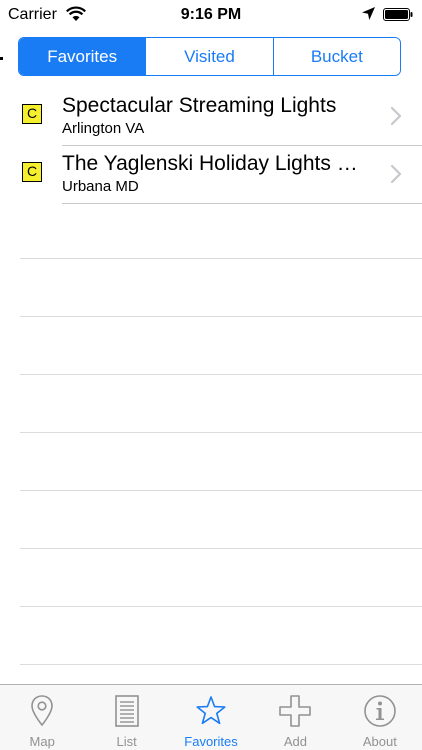 The width and height of the screenshot is (422, 750). Describe the element at coordinates (126, 741) in the screenshot. I see `tab-label: List` at that location.